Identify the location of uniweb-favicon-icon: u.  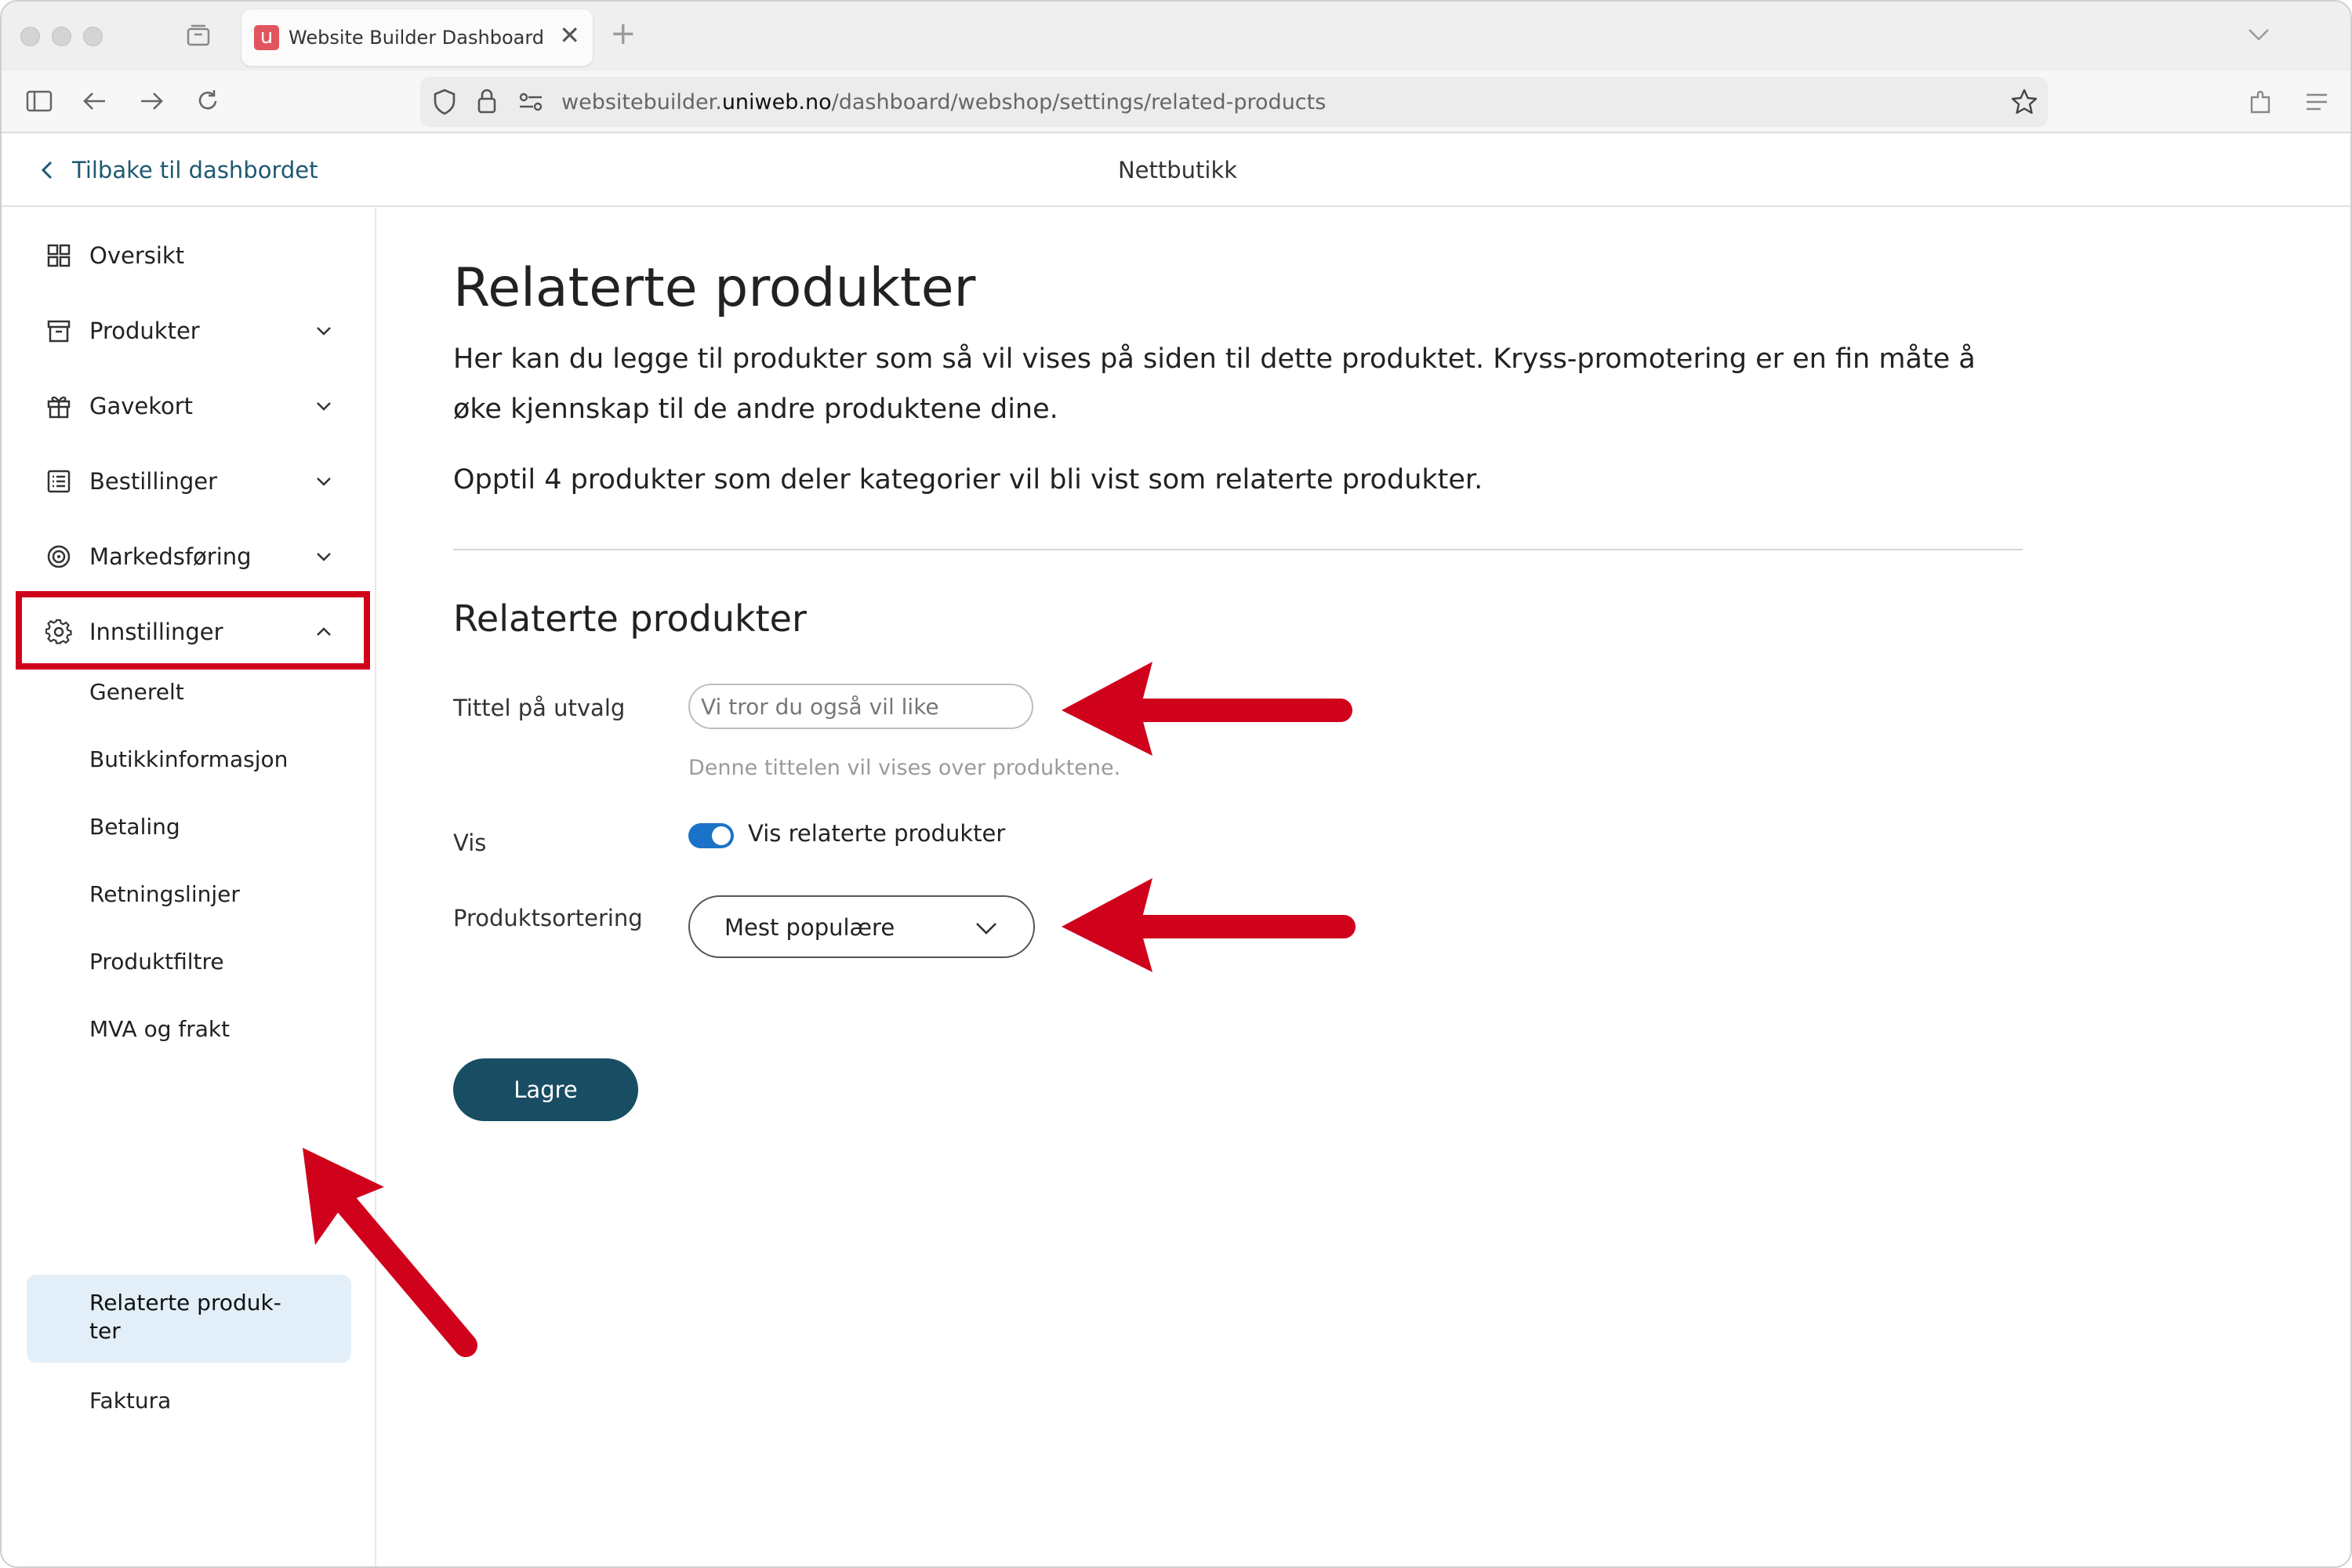
(266, 37).